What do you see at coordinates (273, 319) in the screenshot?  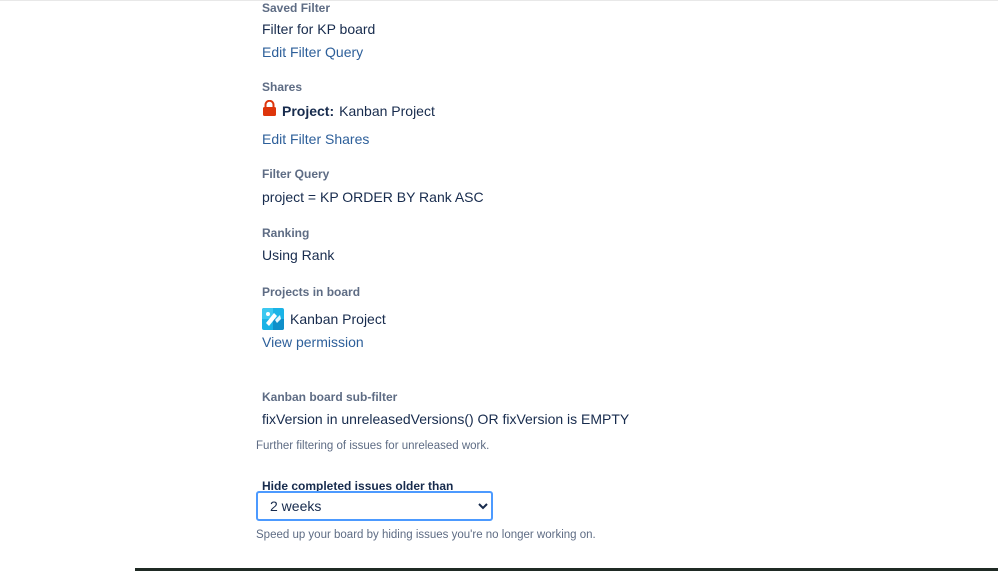 I see `project-avatar-icon` at bounding box center [273, 319].